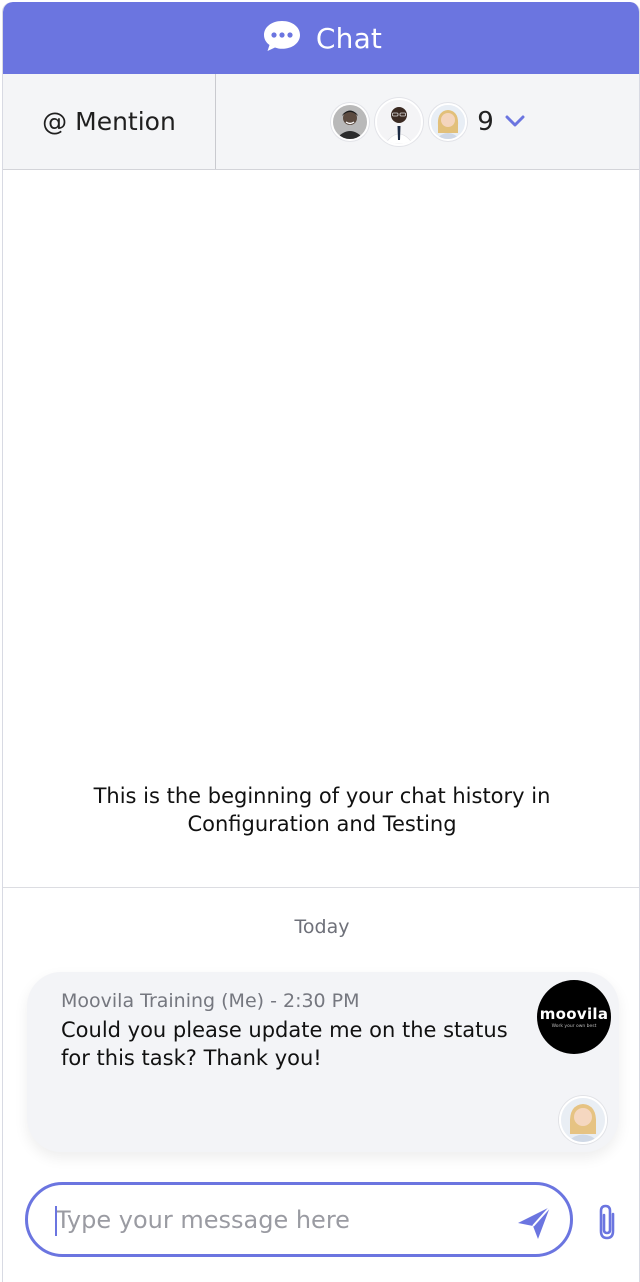  Describe the element at coordinates (485, 121) in the screenshot. I see `participant-count: 9` at that location.